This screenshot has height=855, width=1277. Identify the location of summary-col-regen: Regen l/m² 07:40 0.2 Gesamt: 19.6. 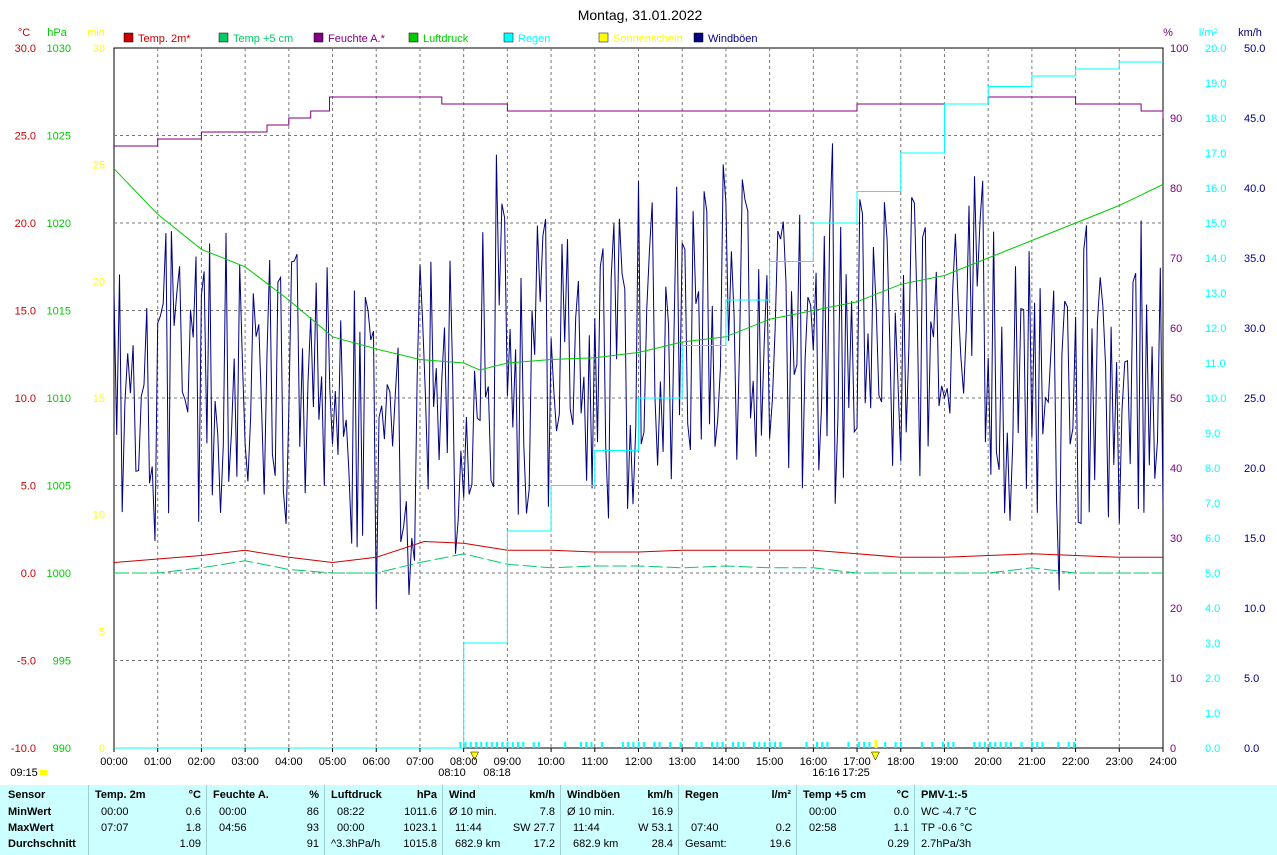
(737, 820).